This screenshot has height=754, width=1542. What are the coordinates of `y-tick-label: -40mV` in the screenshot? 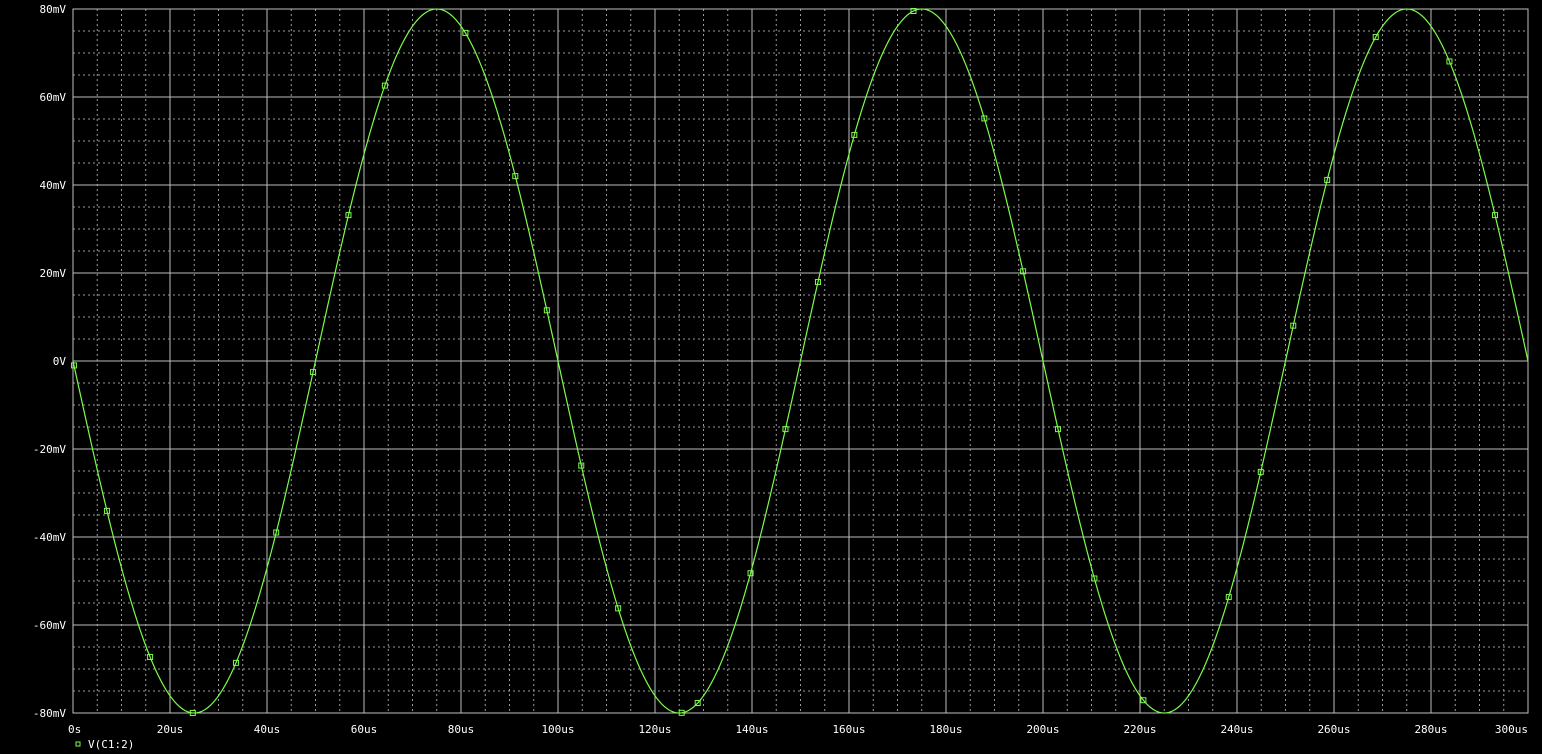 It's located at (49, 537).